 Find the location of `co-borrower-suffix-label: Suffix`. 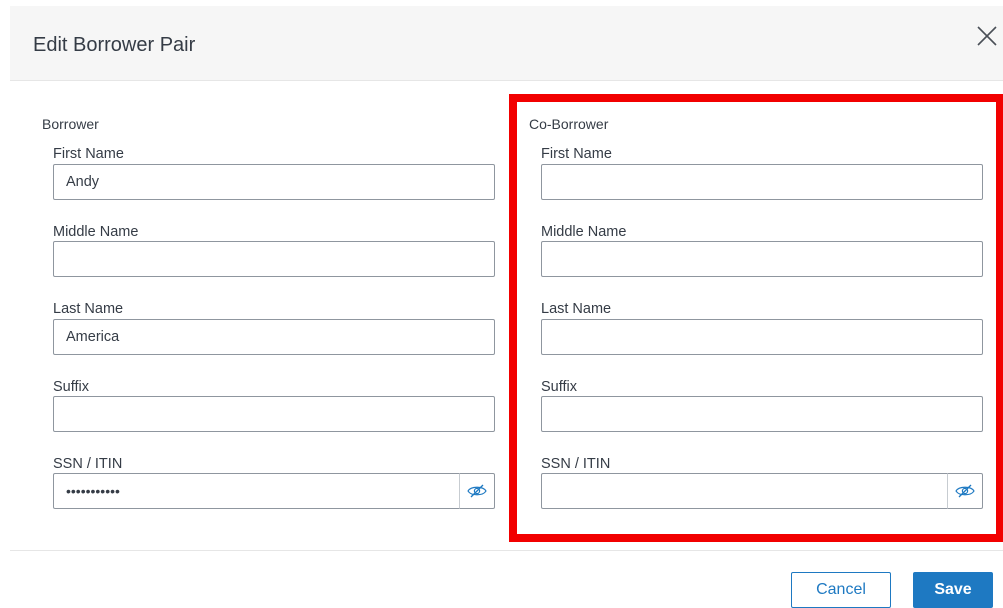

co-borrower-suffix-label: Suffix is located at coordinates (559, 387).